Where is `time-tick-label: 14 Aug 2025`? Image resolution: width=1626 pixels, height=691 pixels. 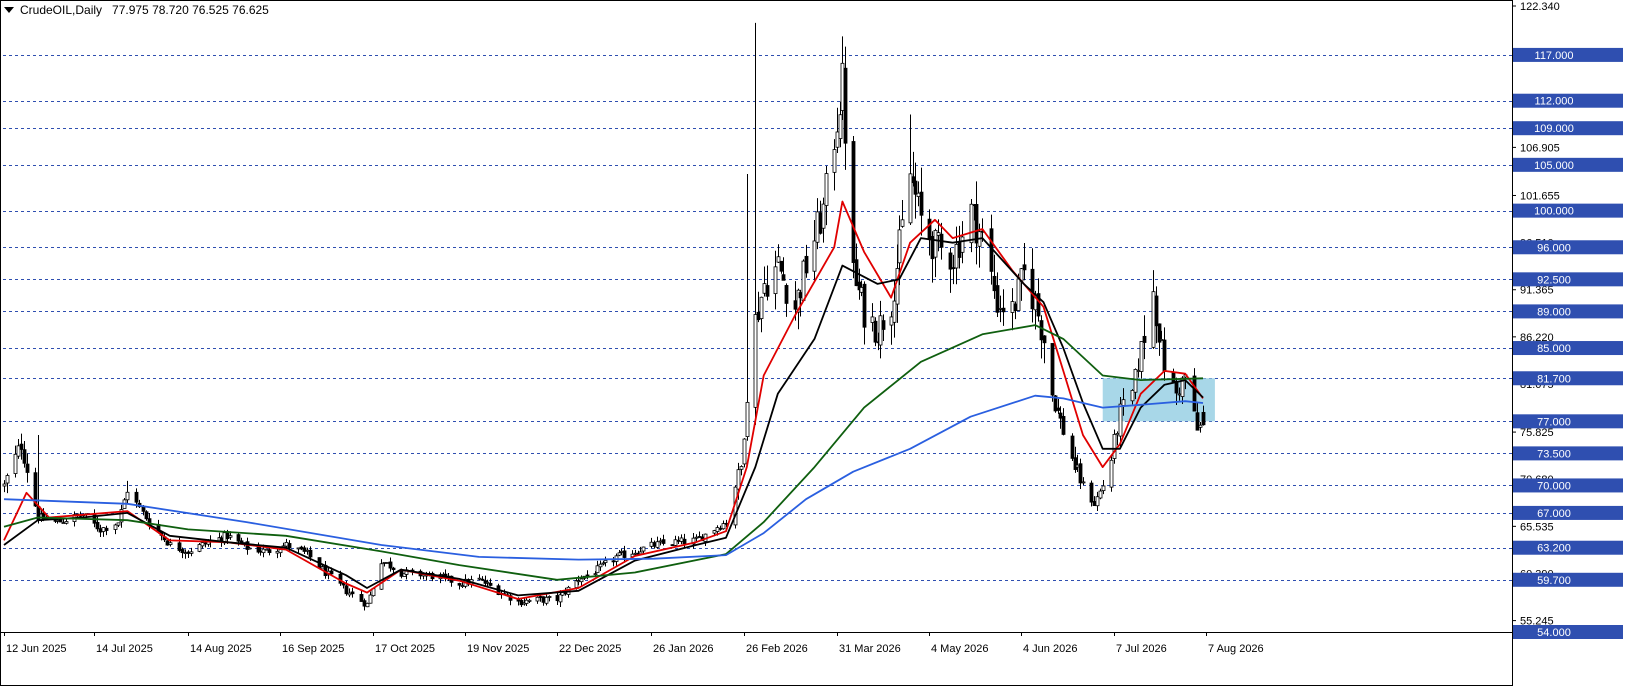 time-tick-label: 14 Aug 2025 is located at coordinates (221, 649).